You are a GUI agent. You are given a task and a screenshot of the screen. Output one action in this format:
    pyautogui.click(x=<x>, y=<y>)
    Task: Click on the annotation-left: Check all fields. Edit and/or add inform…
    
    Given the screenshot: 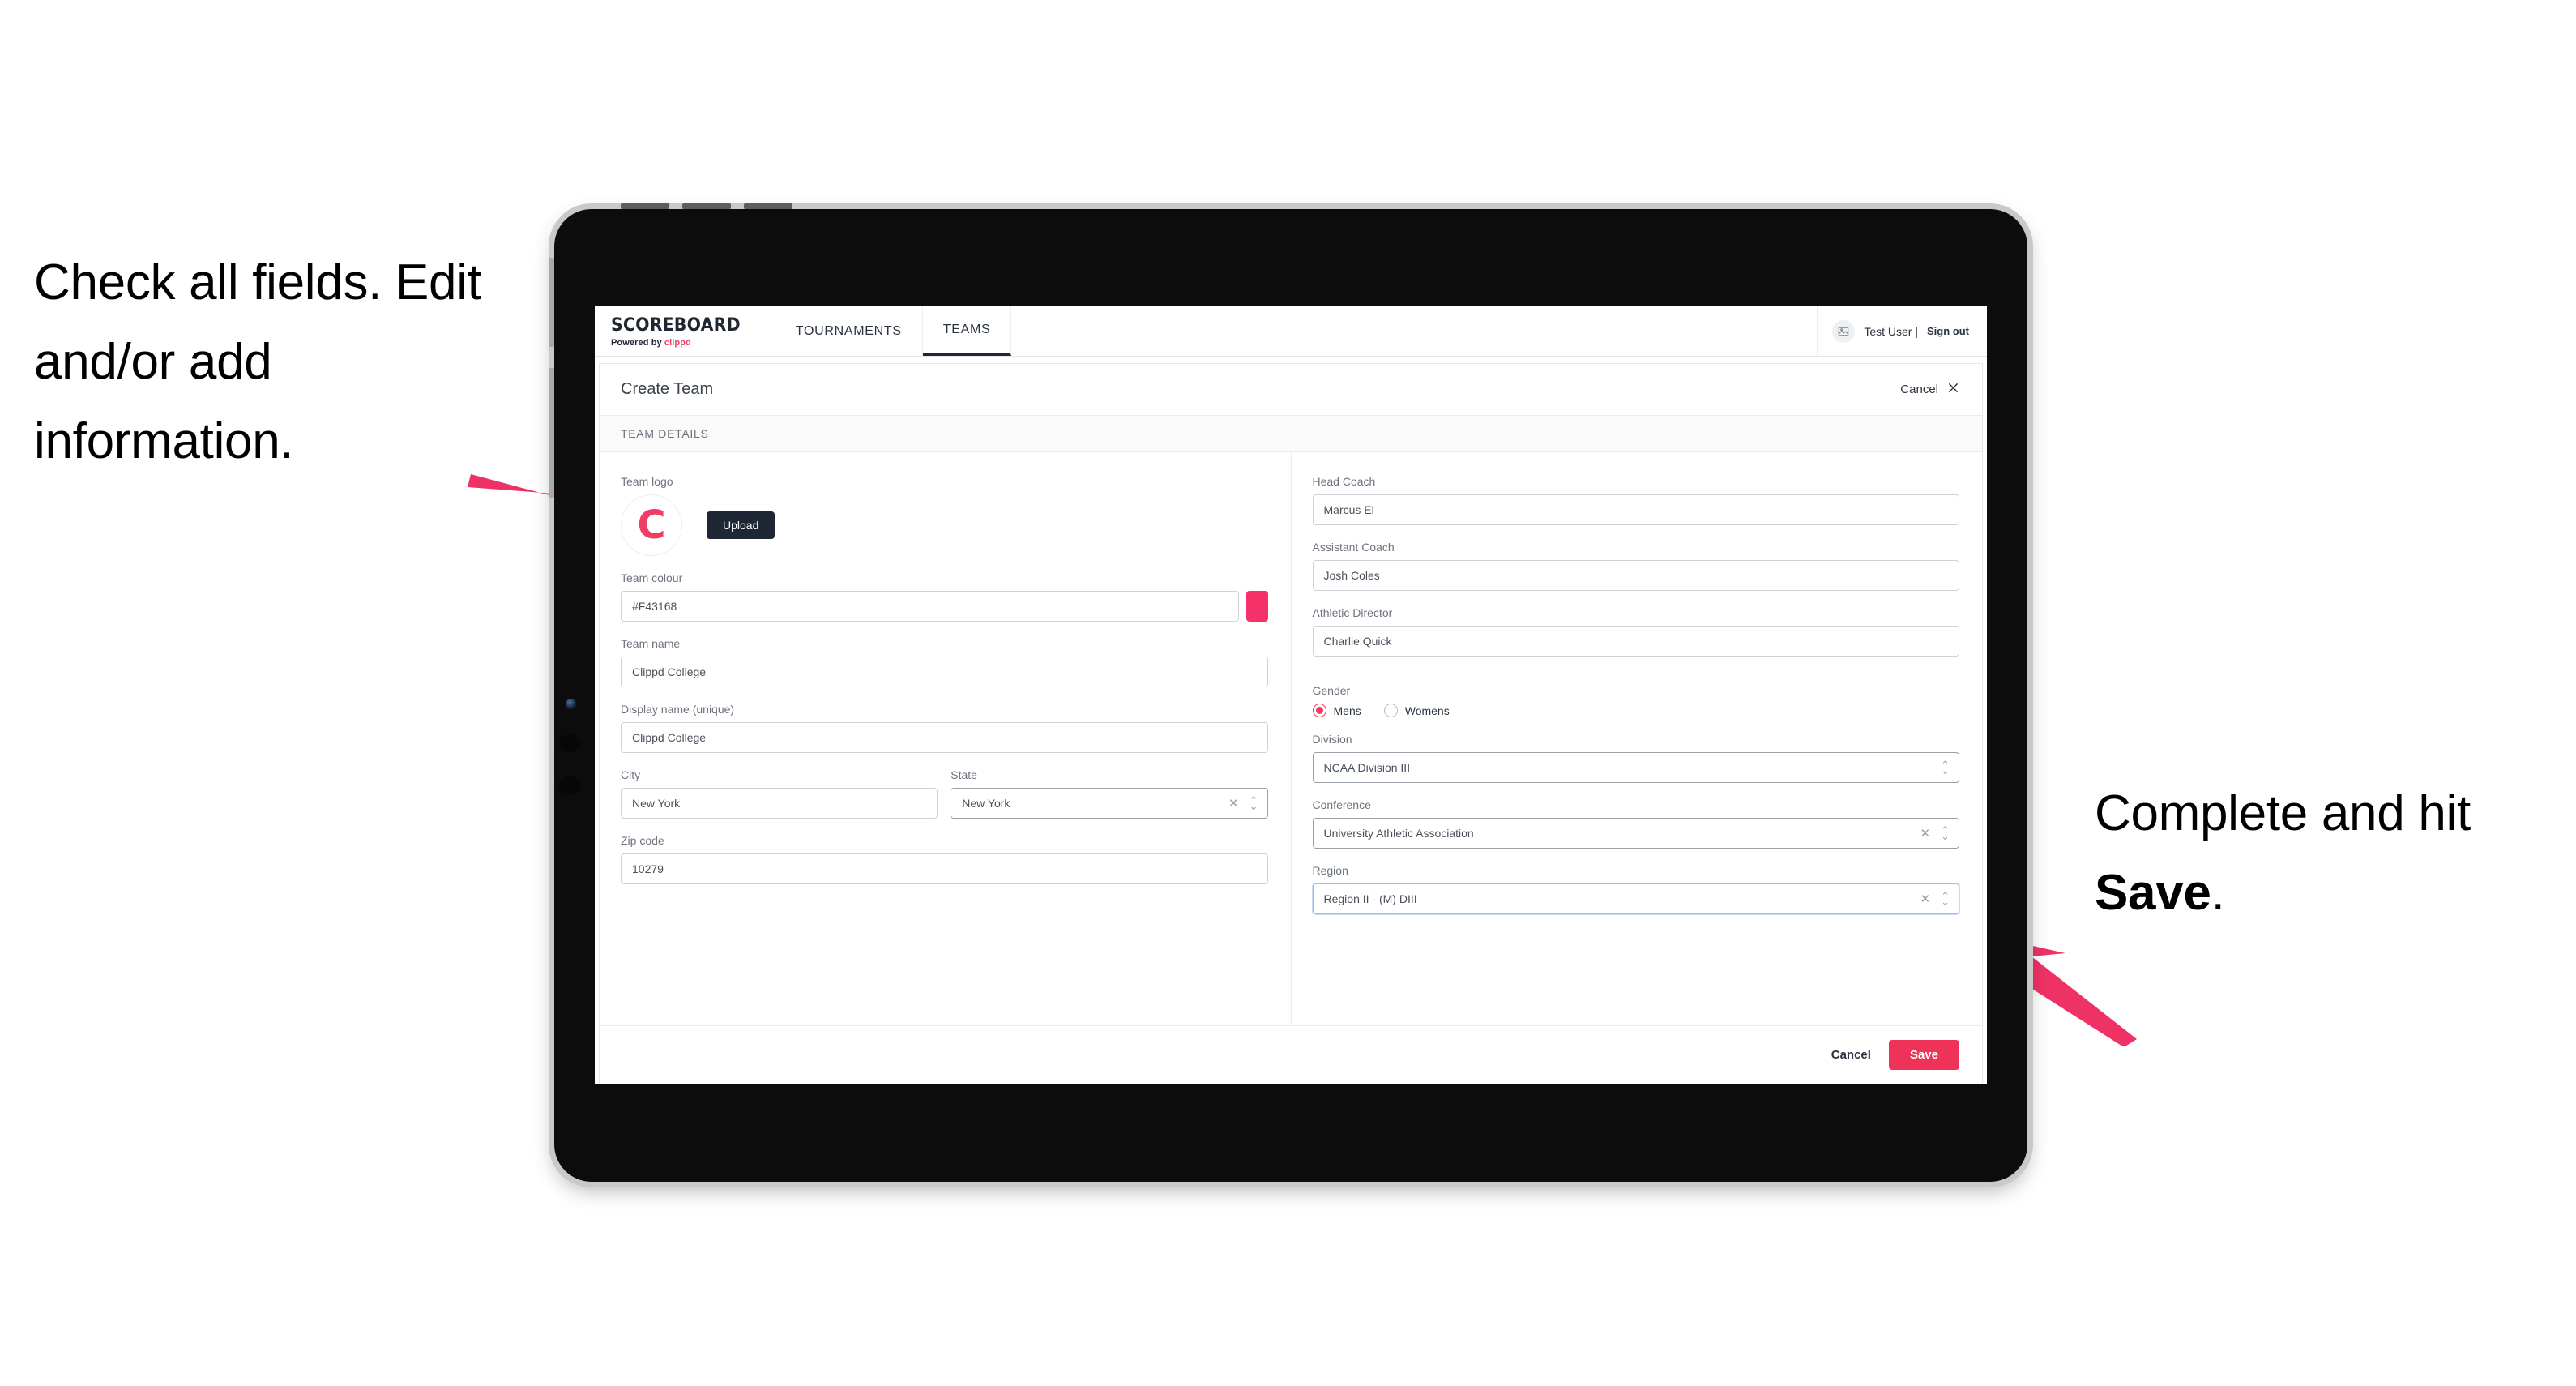 What is the action you would take?
    pyautogui.click(x=257, y=362)
    